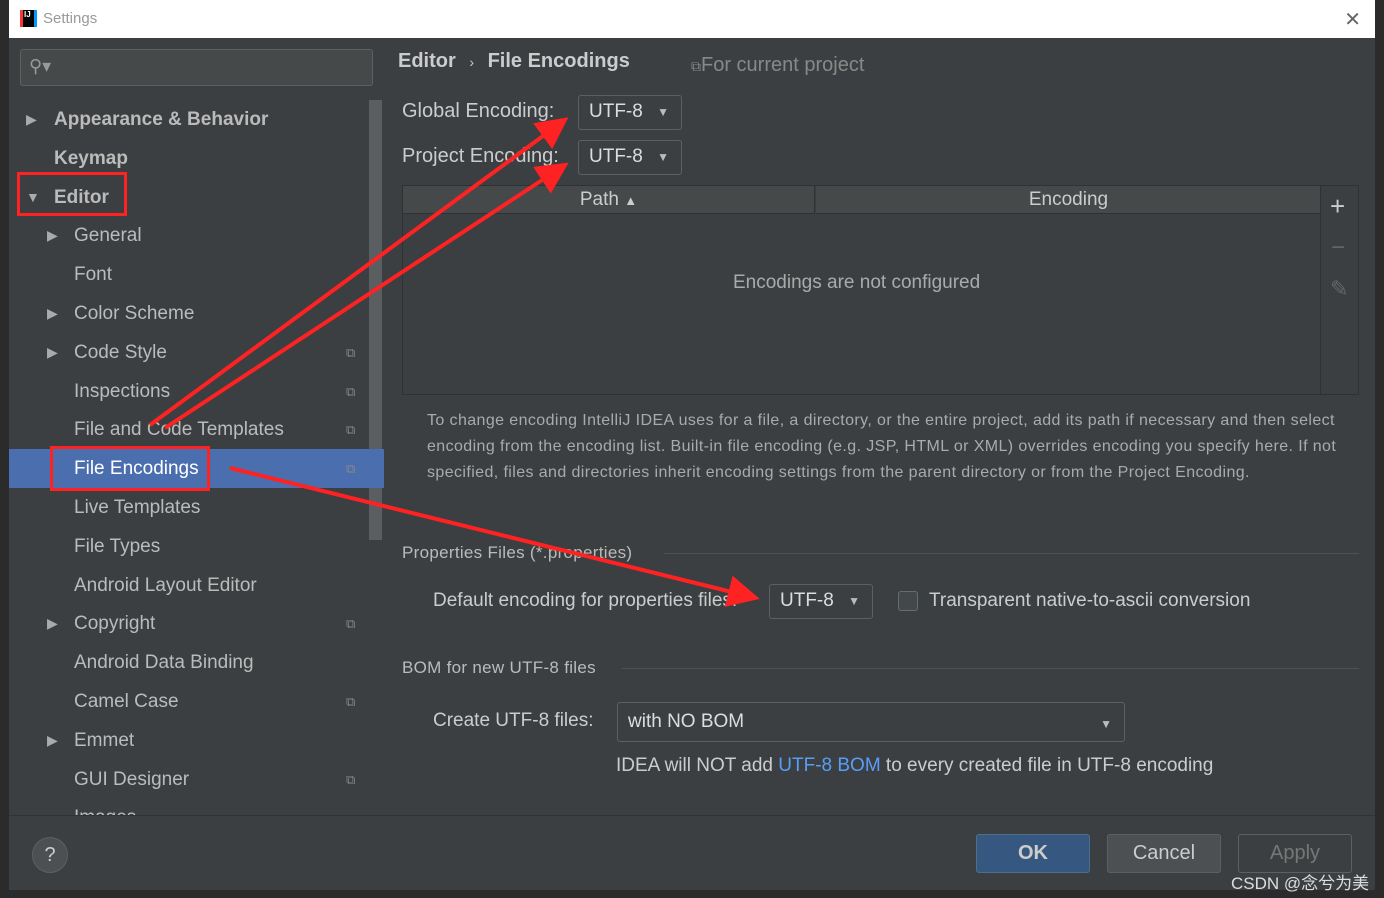 This screenshot has width=1384, height=898. What do you see at coordinates (1295, 853) in the screenshot?
I see `apply-button: Apply` at bounding box center [1295, 853].